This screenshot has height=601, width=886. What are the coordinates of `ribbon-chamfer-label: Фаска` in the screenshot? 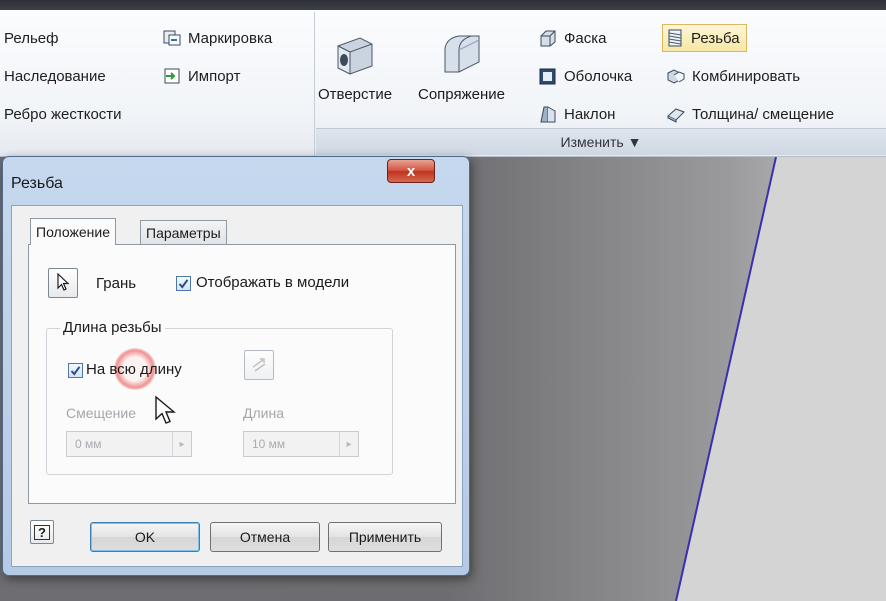 It's located at (585, 38).